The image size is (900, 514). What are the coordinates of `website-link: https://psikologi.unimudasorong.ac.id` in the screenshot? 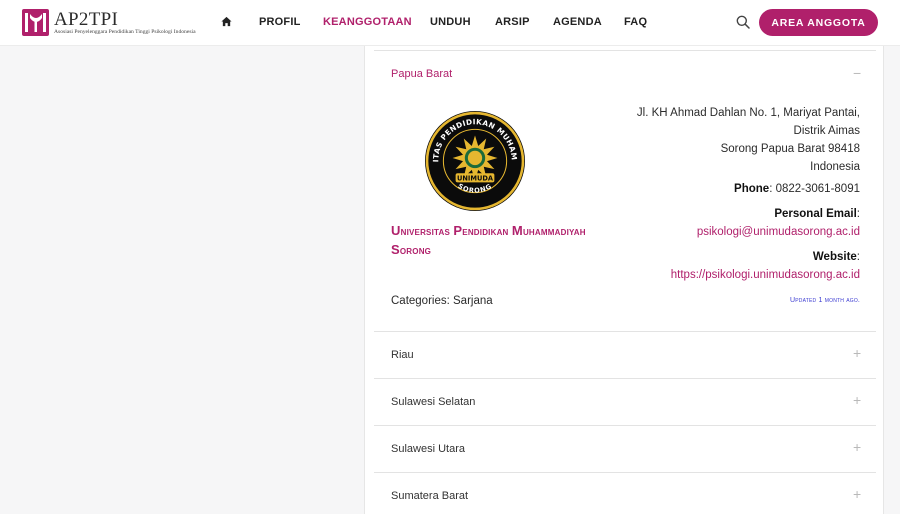 It's located at (765, 275).